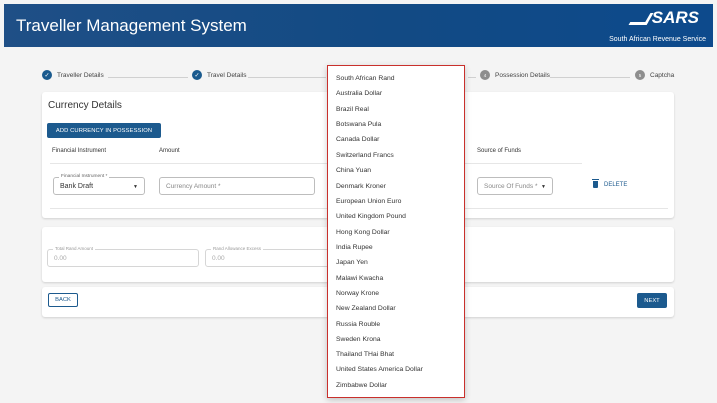 Image resolution: width=717 pixels, height=403 pixels. I want to click on logo-text: SARS, so click(675, 17).